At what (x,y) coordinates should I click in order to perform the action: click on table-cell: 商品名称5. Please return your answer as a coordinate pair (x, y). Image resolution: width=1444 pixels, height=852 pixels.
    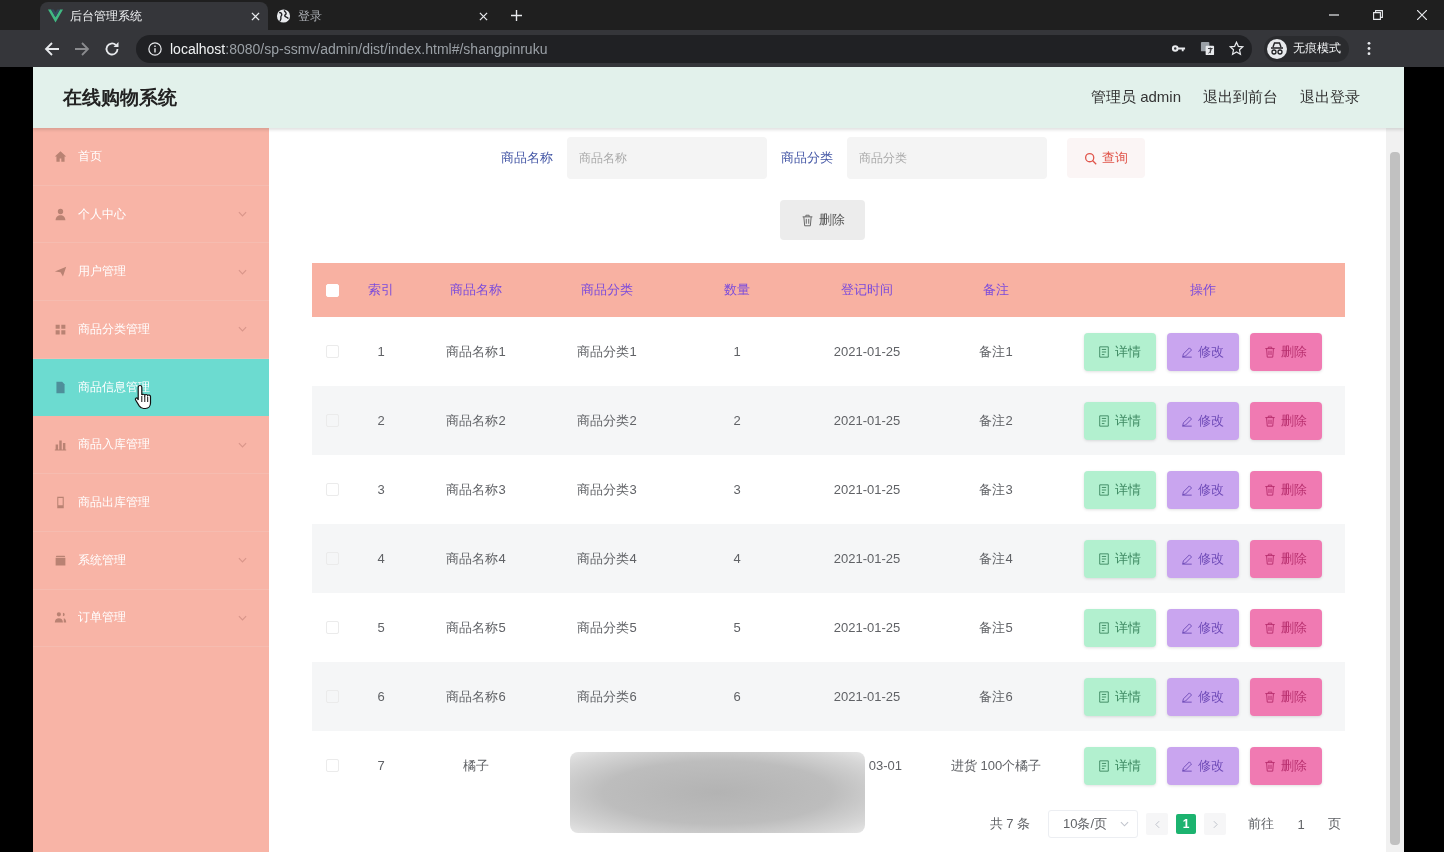
    Looking at the image, I should click on (476, 627).